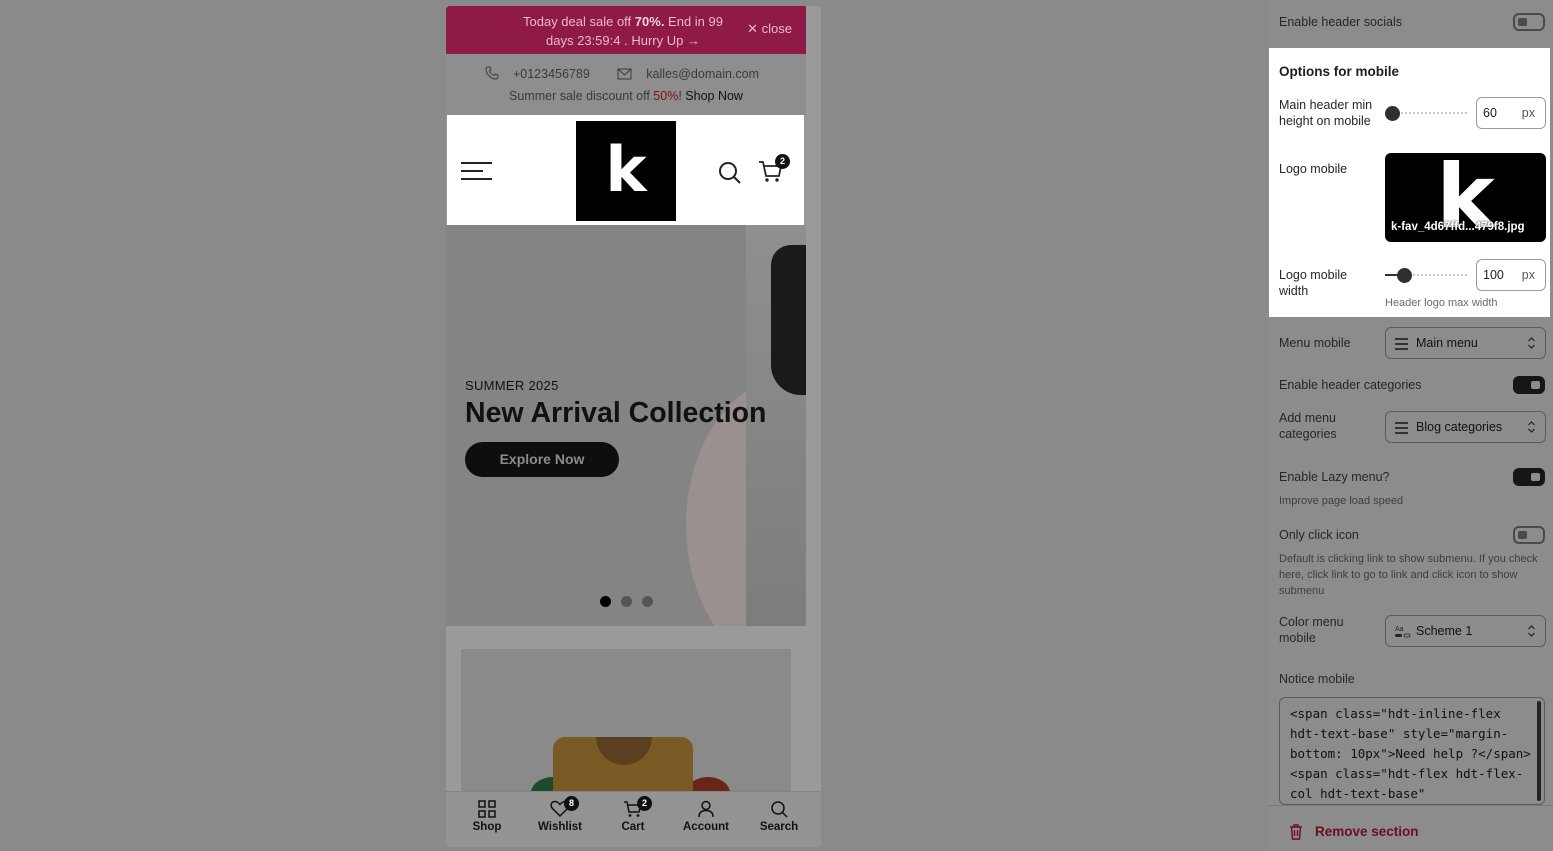 The image size is (1553, 851). Describe the element at coordinates (1341, 501) in the screenshot. I see `lazy-menu-help: Improve page load speed` at that location.